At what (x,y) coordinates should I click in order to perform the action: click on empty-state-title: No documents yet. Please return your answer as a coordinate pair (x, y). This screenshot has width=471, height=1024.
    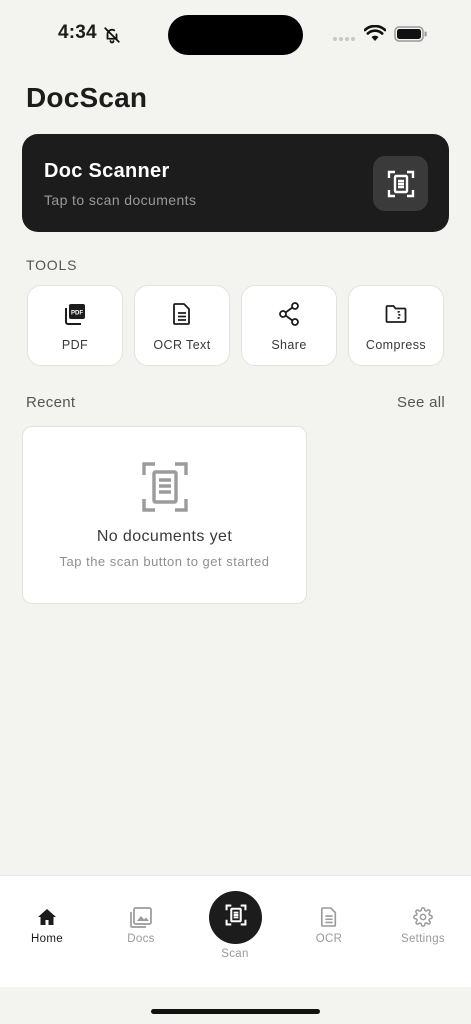
    Looking at the image, I should click on (164, 536).